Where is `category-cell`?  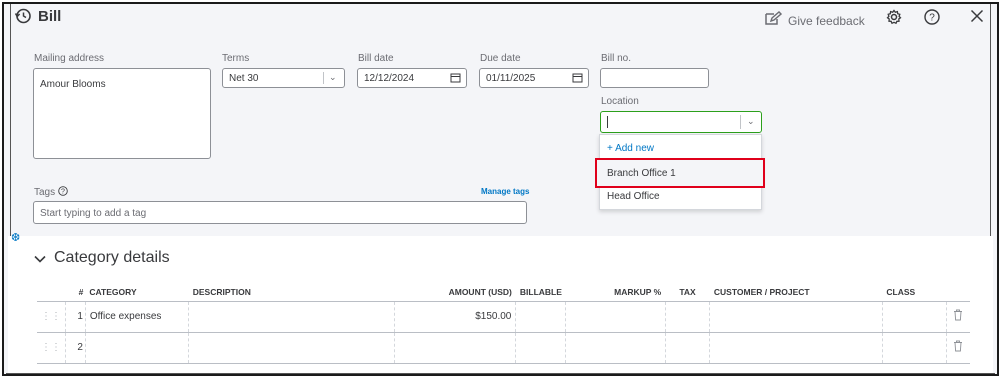
category-cell is located at coordinates (137, 348).